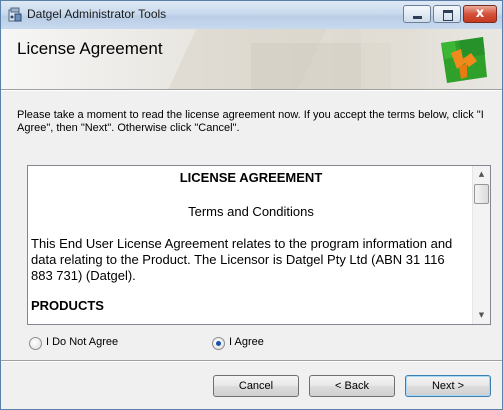  I want to click on vertical-scrollbar: ▲ ▼, so click(481, 245).